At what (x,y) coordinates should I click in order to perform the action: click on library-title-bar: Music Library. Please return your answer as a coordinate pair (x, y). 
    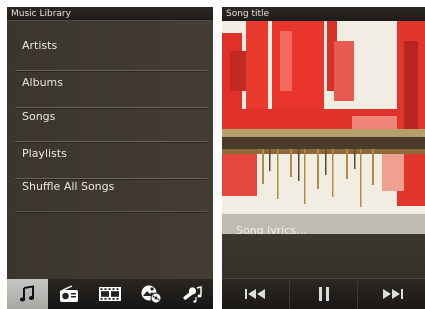
    Looking at the image, I should click on (110, 14).